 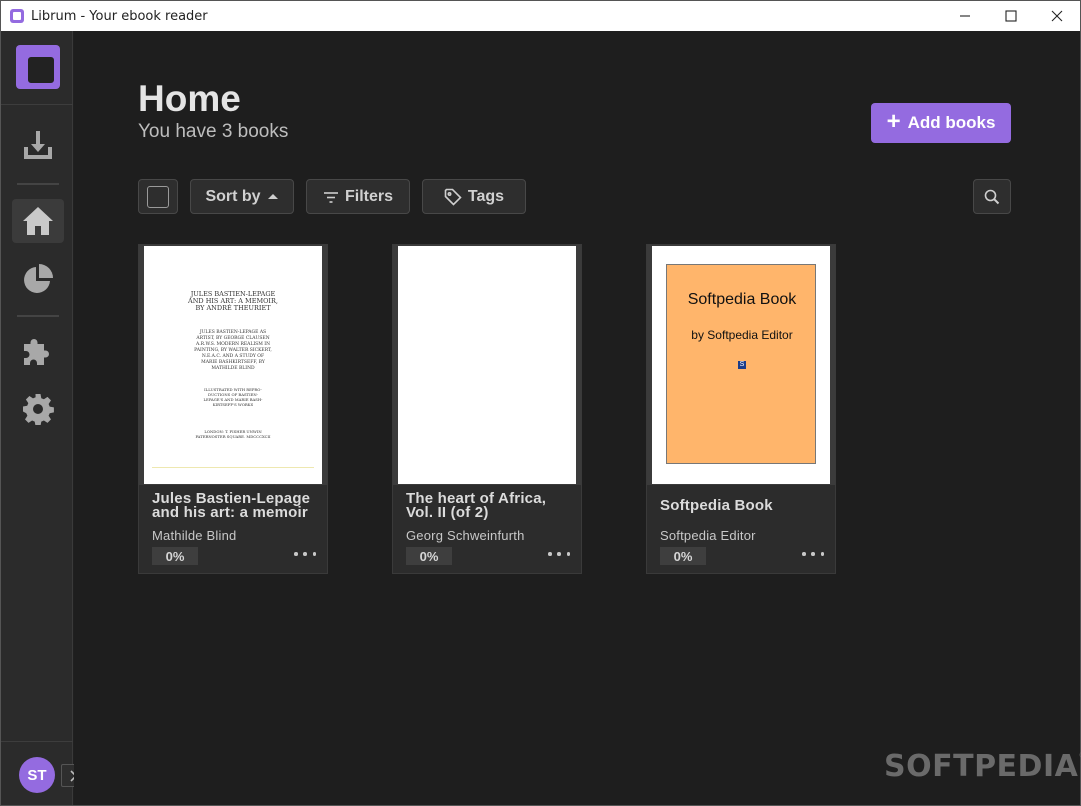 I want to click on close-button, so click(x=1057, y=16).